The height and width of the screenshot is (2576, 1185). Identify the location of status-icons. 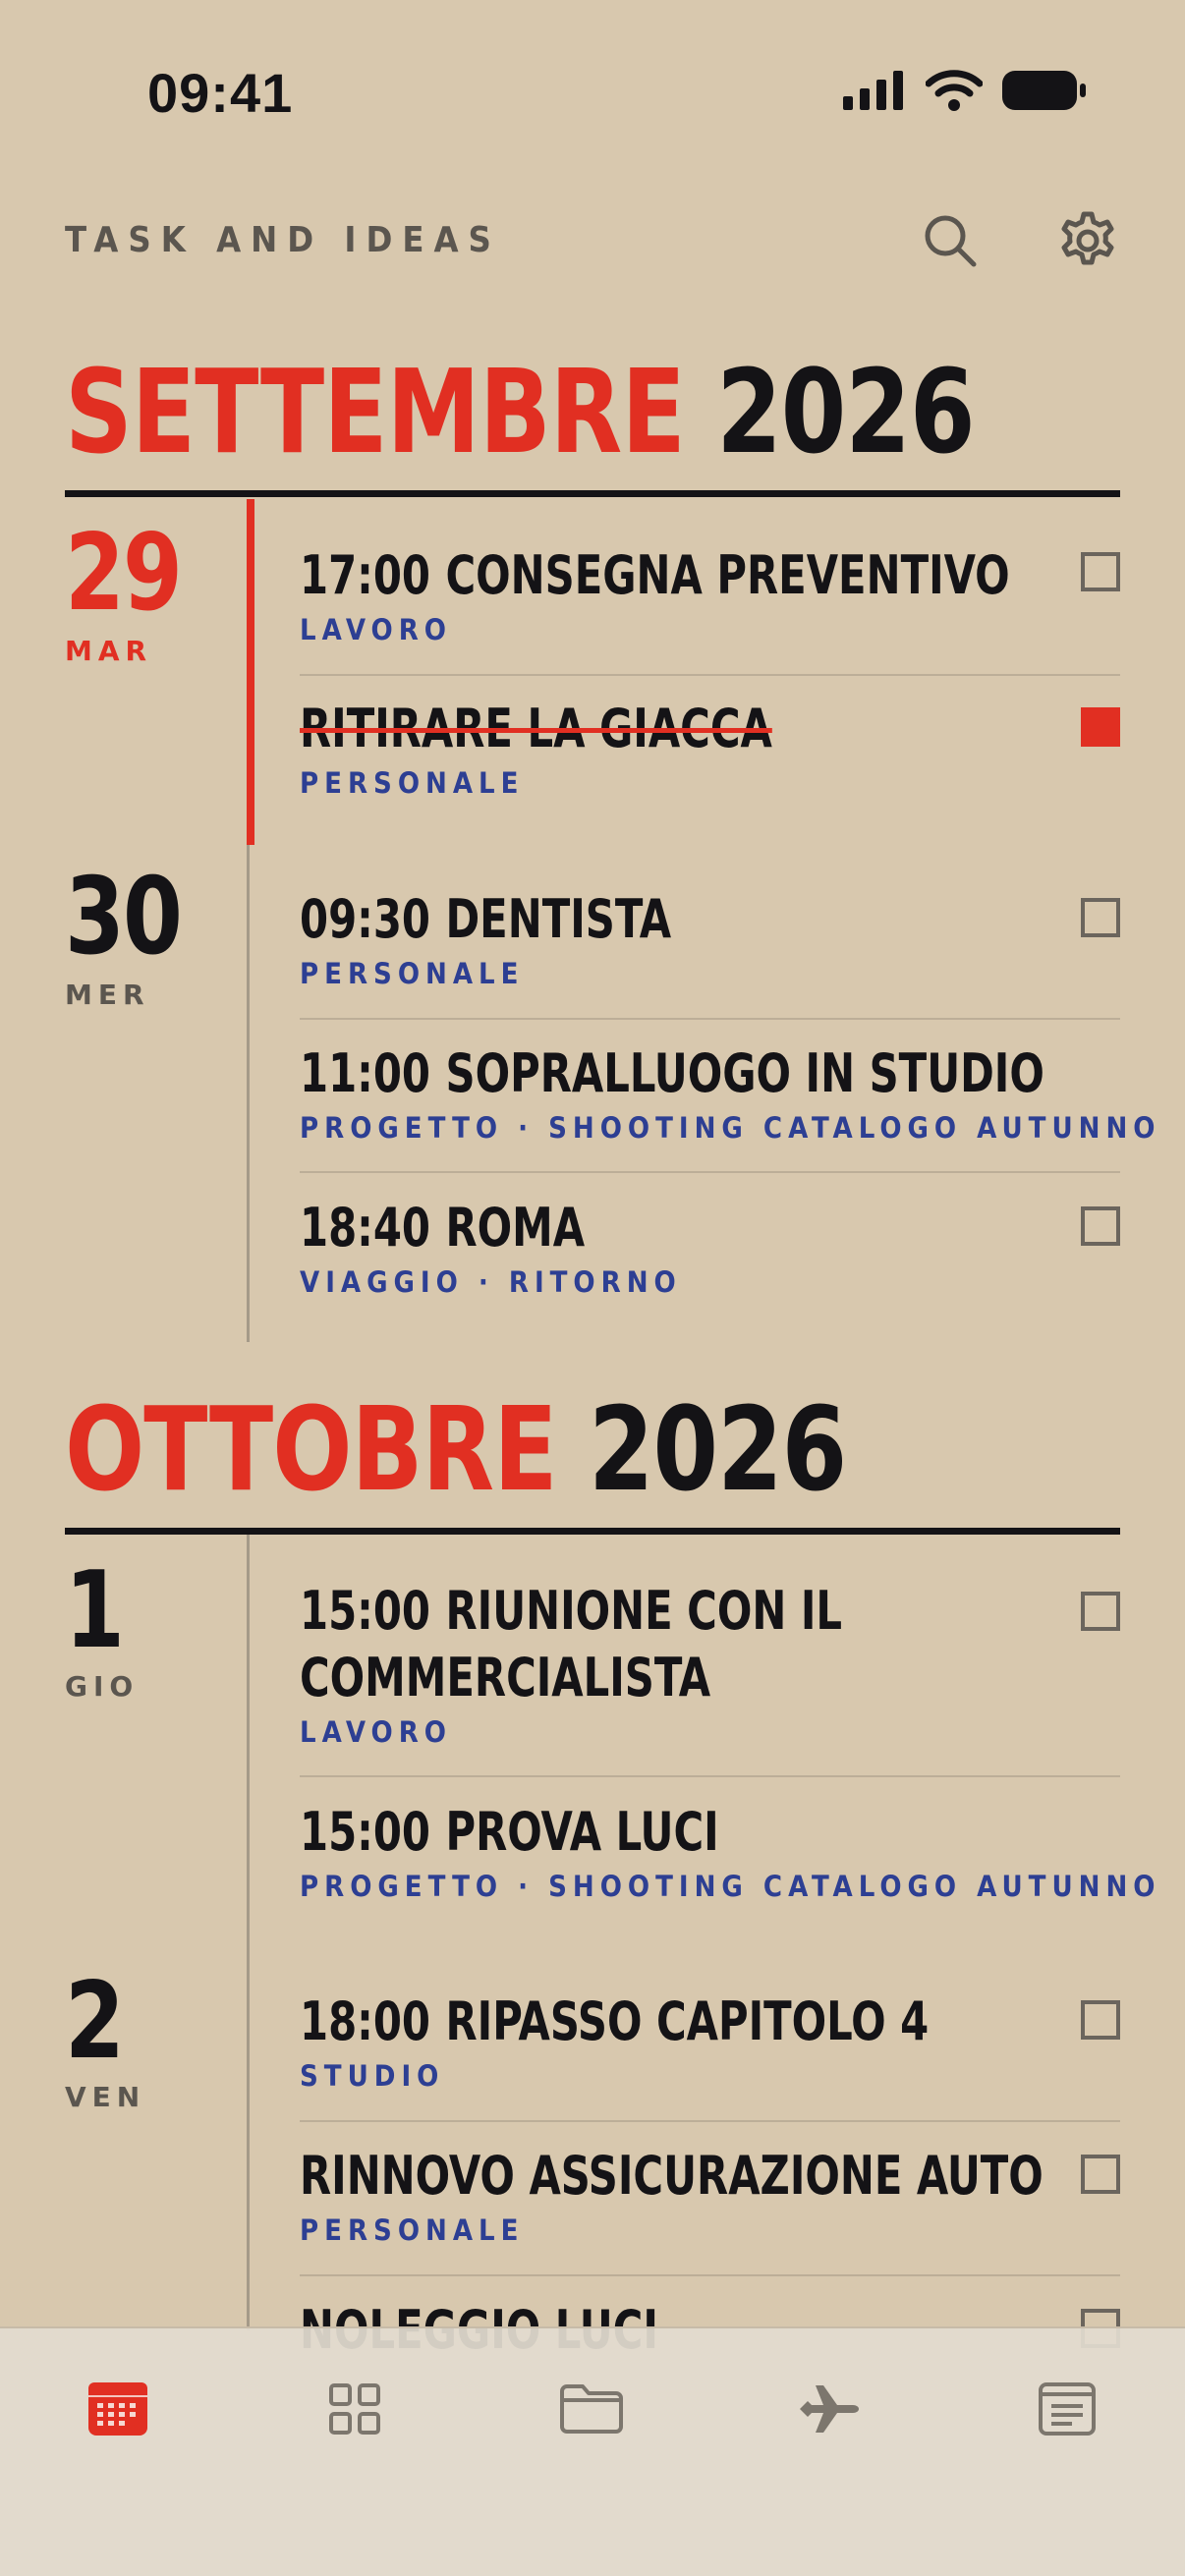
(965, 92).